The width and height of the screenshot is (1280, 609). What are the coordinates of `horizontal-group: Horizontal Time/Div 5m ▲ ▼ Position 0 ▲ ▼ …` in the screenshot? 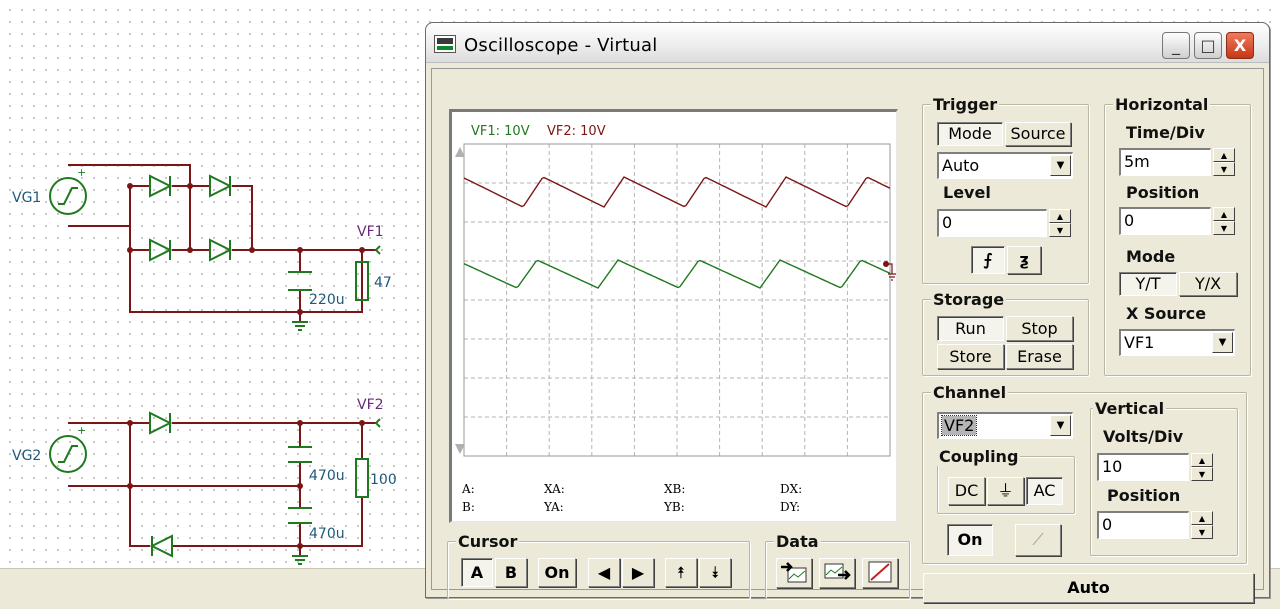 It's located at (1177, 235).